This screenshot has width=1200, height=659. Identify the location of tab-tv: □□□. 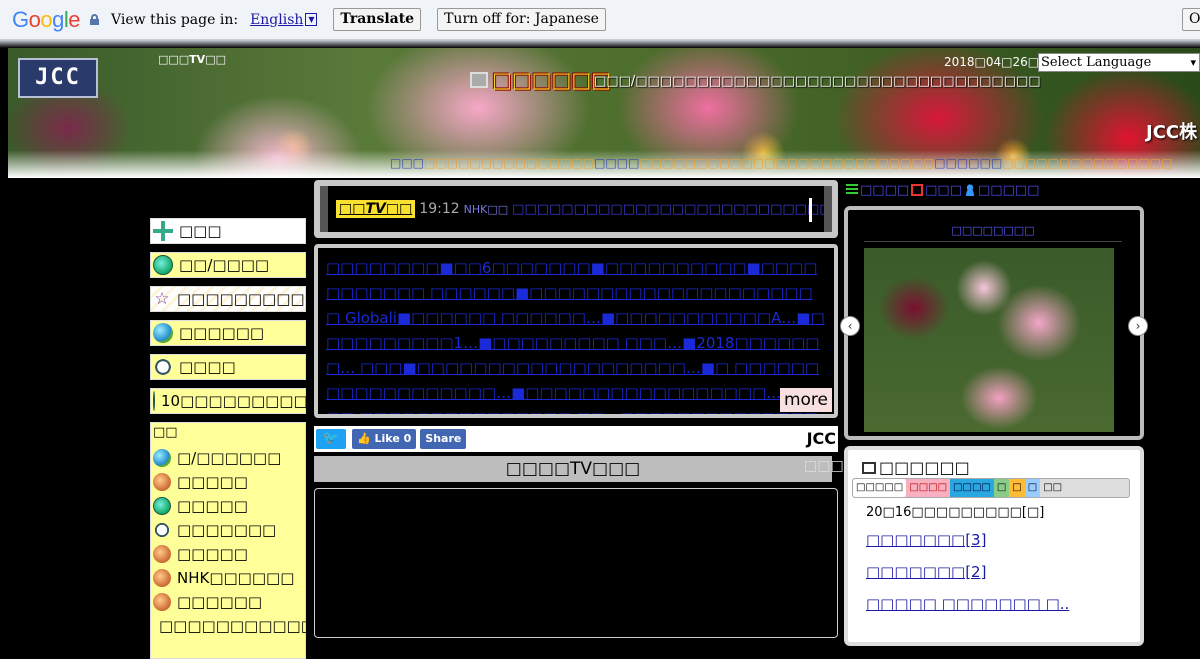
(943, 190).